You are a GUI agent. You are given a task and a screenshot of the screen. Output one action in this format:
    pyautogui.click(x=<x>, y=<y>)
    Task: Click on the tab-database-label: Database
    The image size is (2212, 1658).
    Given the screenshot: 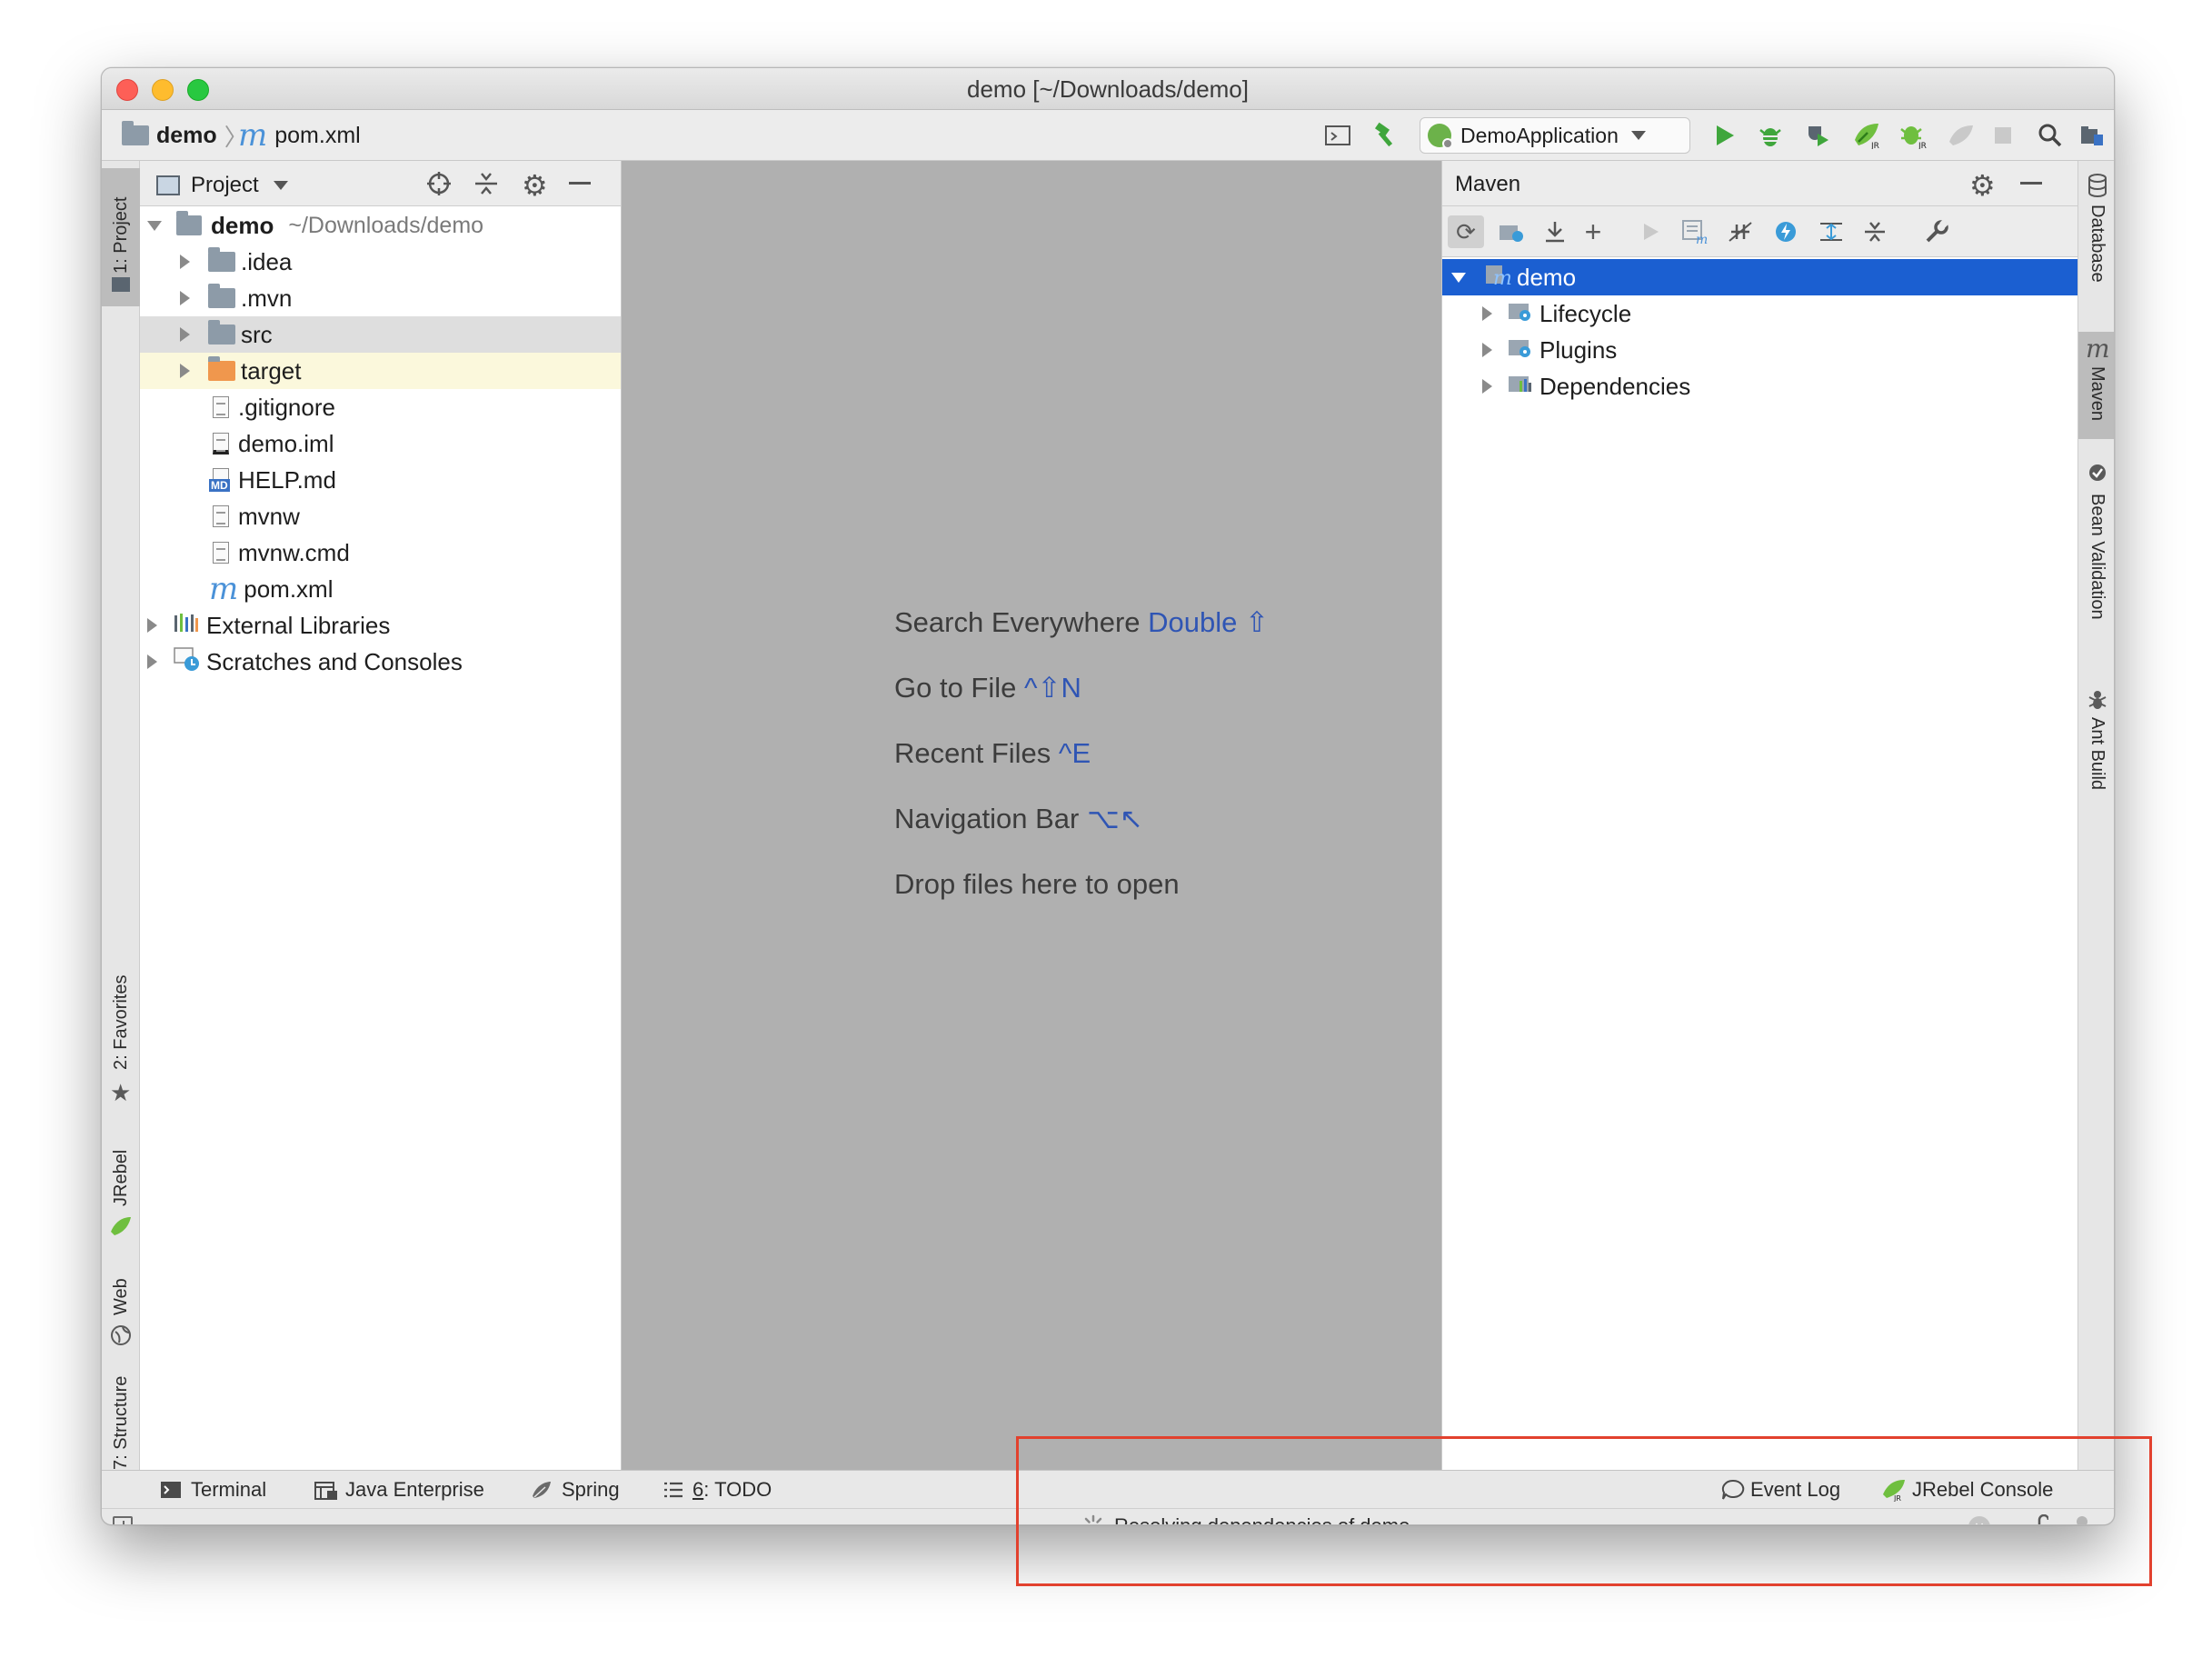 What is the action you would take?
    pyautogui.click(x=2097, y=244)
    